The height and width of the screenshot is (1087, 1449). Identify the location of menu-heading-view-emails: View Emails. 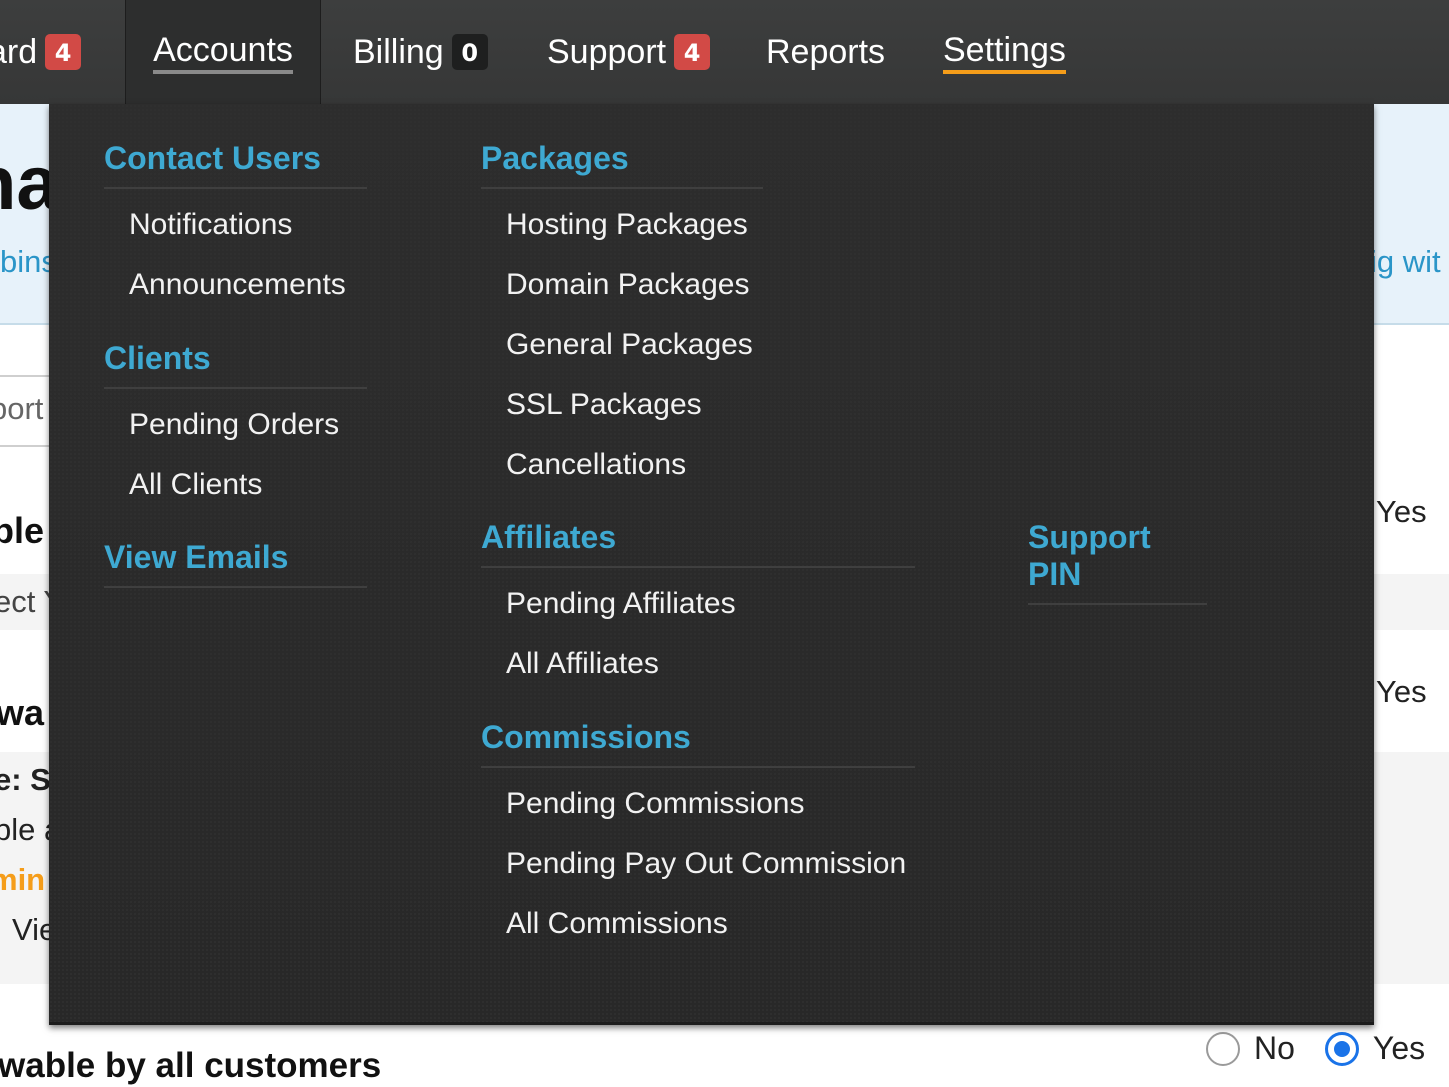
(235, 563).